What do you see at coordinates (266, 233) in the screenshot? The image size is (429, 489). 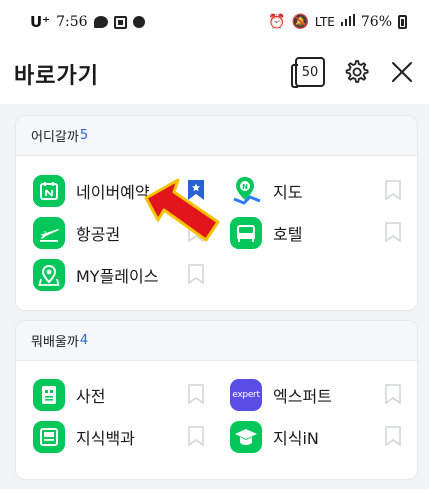 I see `shortcut-hotel: 호텔` at bounding box center [266, 233].